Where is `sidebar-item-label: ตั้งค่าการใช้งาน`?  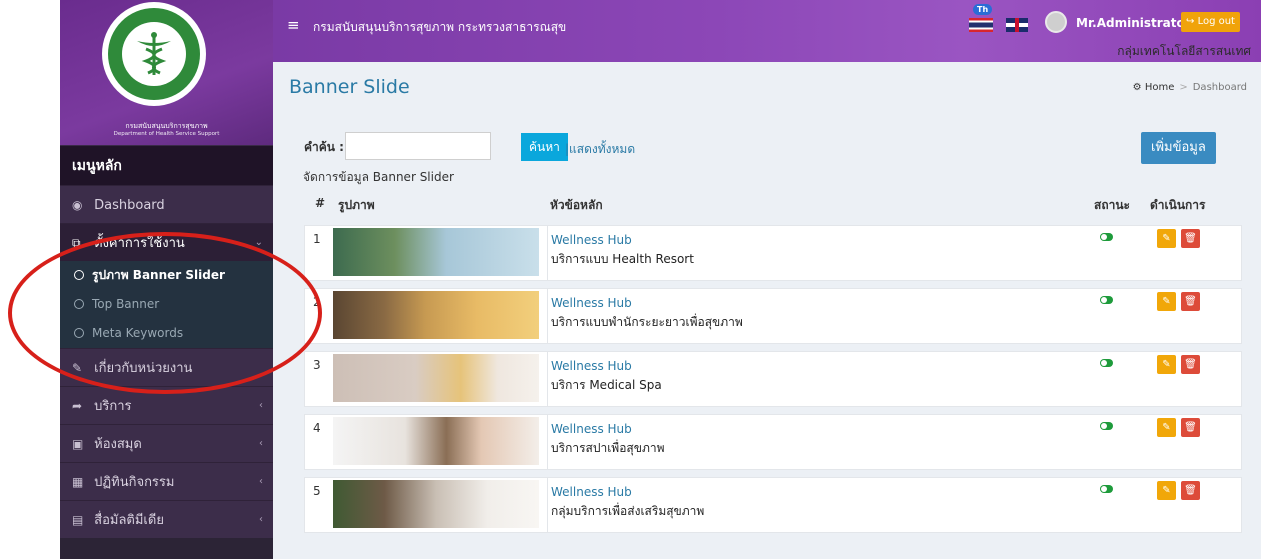
sidebar-item-label: ตั้งค่าการใช้งาน is located at coordinates (139, 243).